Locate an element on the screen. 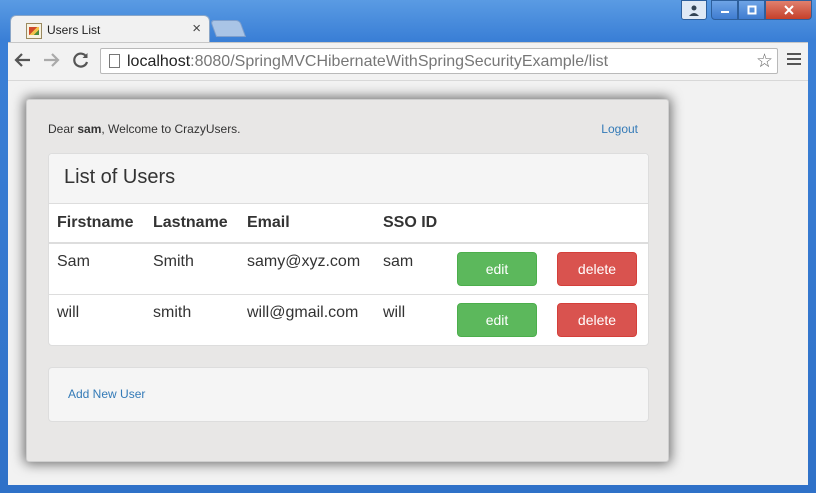 Image resolution: width=816 pixels, height=493 pixels. tab-title: Users List is located at coordinates (74, 30).